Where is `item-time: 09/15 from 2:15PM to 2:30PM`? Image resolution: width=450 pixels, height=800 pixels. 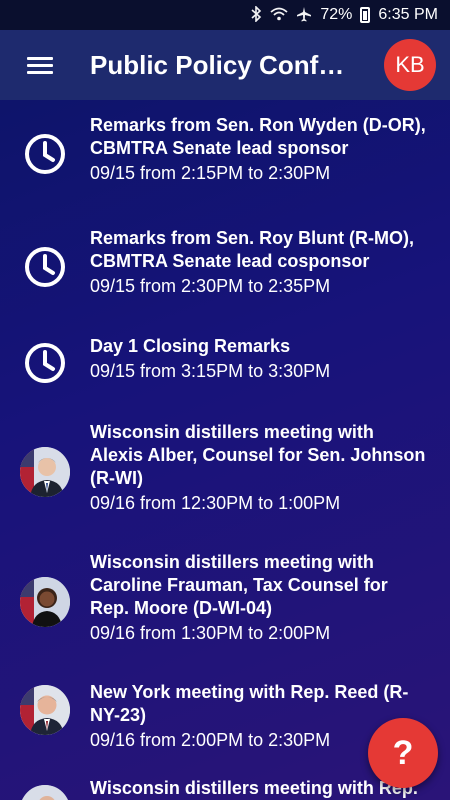
item-time: 09/15 from 2:15PM to 2:30PM is located at coordinates (210, 173).